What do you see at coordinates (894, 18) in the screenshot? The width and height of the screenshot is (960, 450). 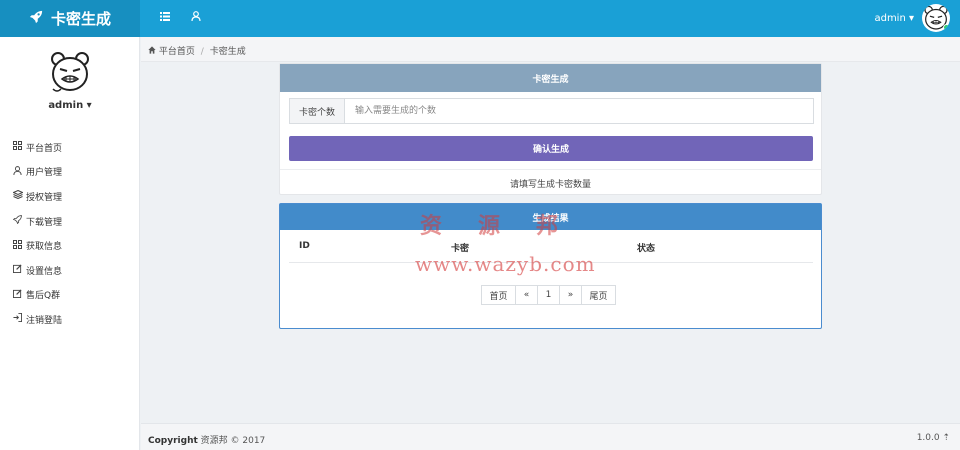 I see `top-username-dropdown: admin ▾` at bounding box center [894, 18].